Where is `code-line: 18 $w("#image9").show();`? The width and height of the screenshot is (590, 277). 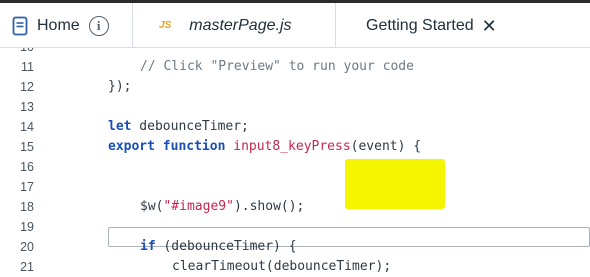 code-line: 18 $w("#image9").show(); is located at coordinates (295, 207).